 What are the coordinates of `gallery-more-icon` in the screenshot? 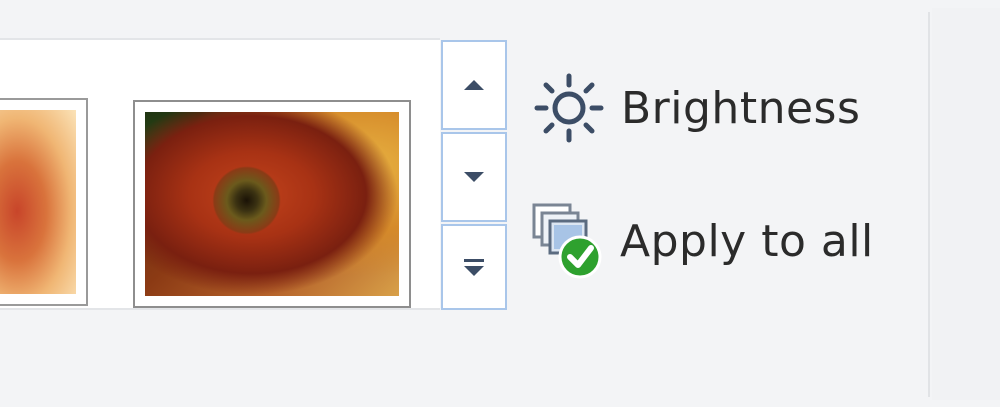 It's located at (474, 267).